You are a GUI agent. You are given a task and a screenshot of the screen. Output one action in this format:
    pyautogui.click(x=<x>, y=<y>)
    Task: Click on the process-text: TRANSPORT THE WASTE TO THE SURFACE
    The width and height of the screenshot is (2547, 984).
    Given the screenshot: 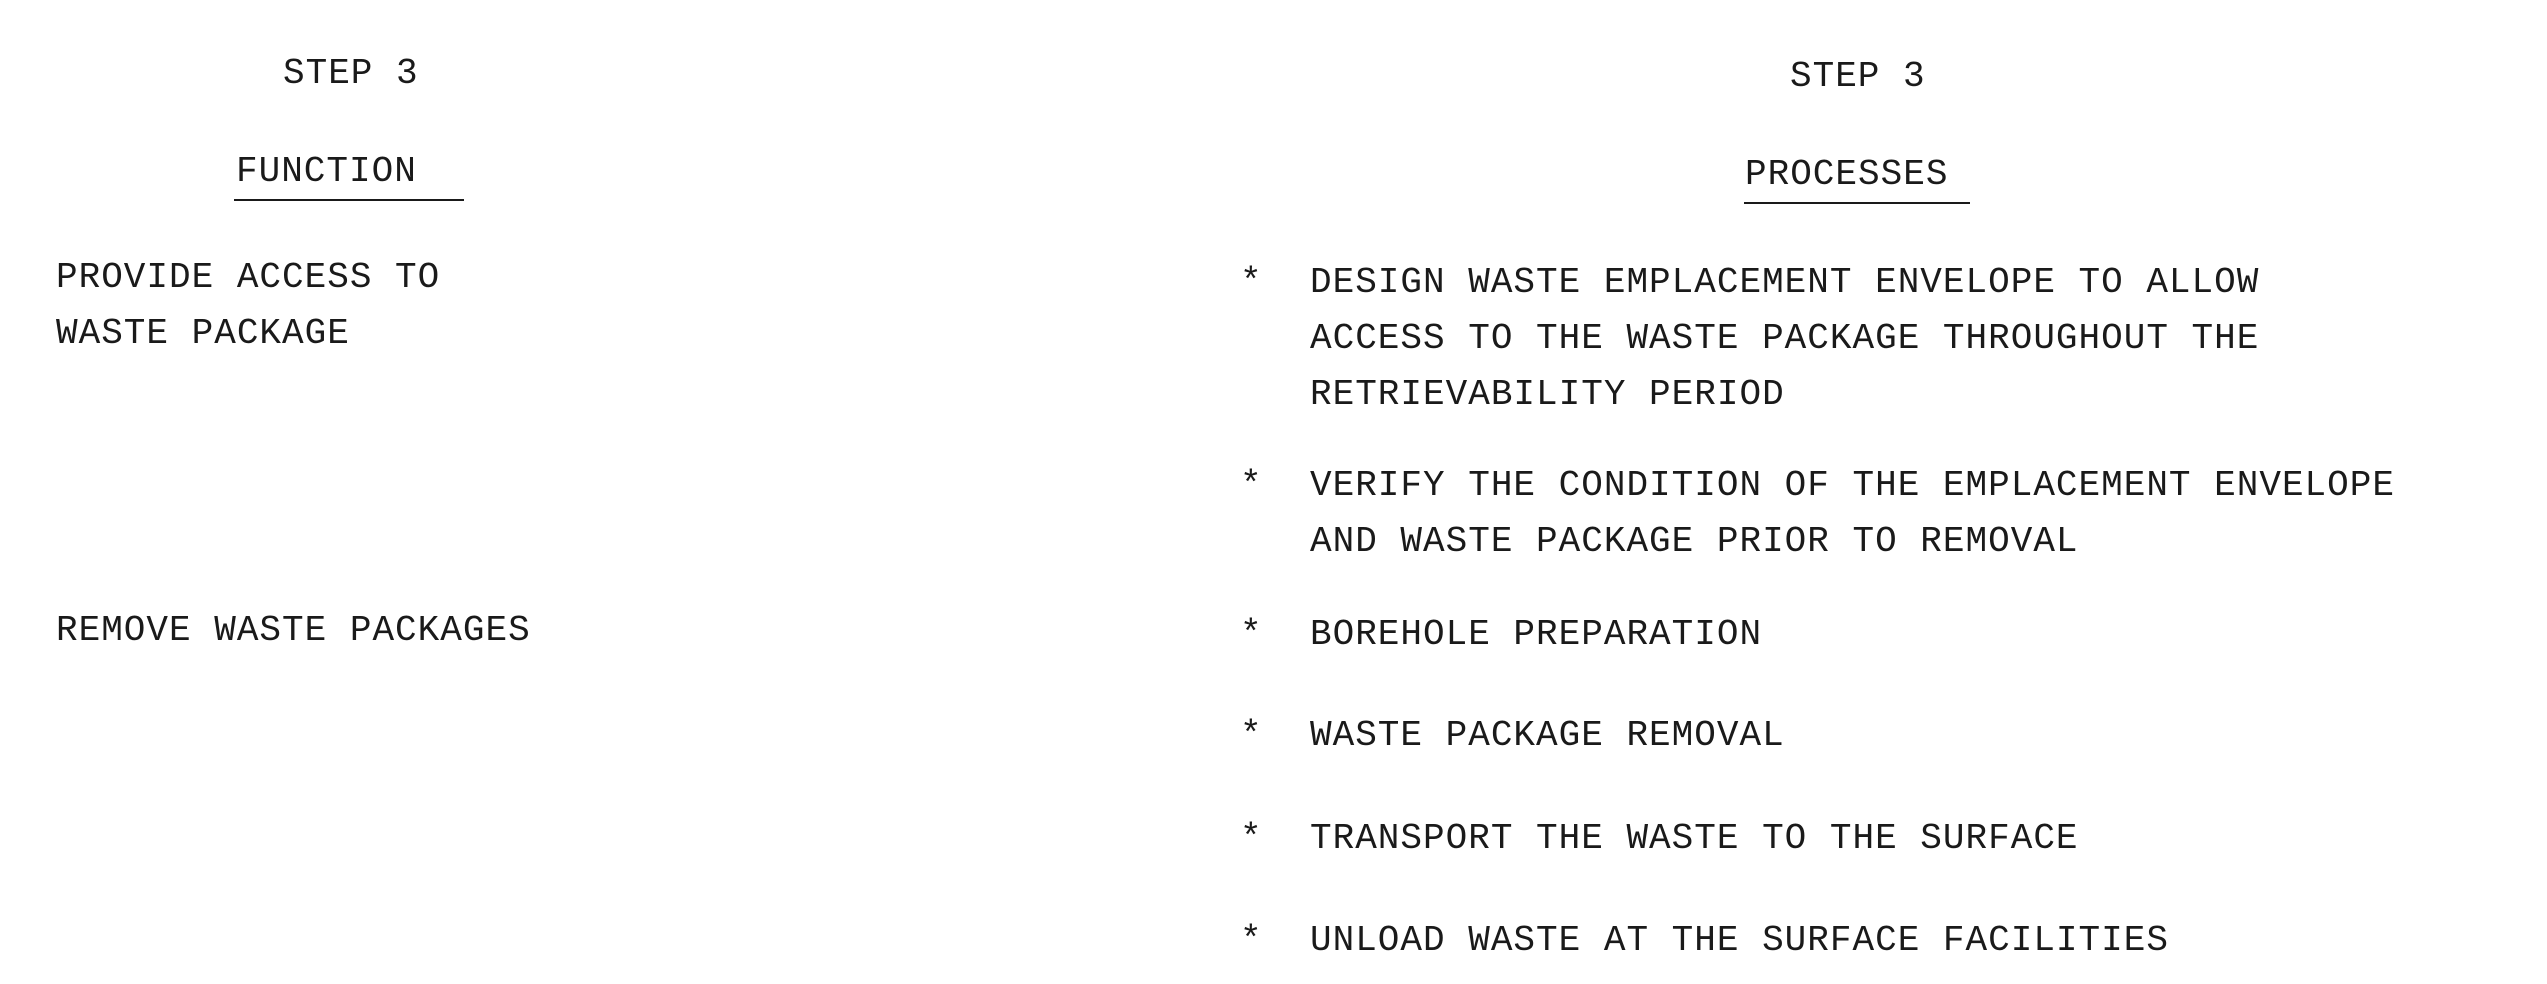 What is the action you would take?
    pyautogui.click(x=1694, y=839)
    